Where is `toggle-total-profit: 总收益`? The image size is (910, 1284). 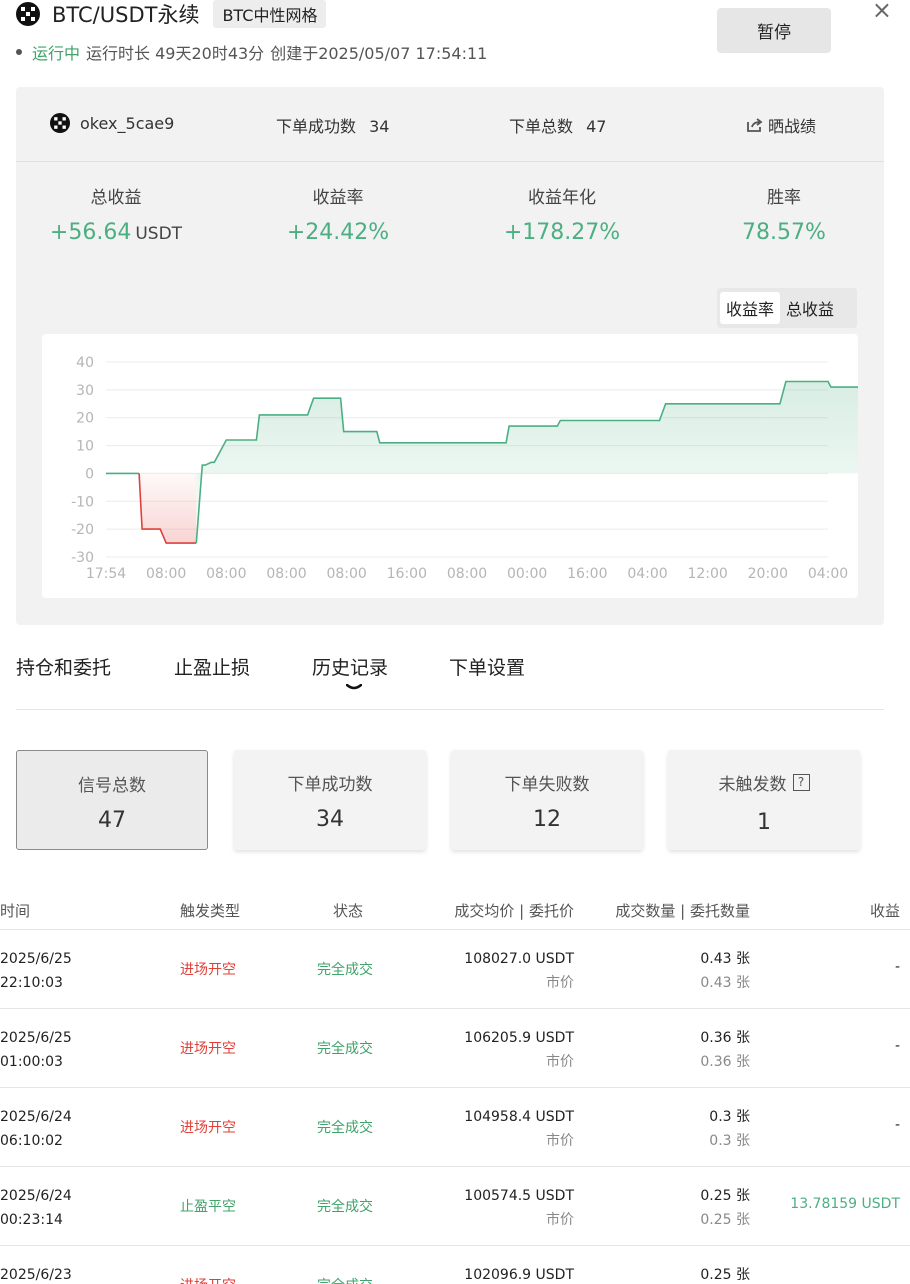 toggle-total-profit: 总收益 is located at coordinates (810, 308).